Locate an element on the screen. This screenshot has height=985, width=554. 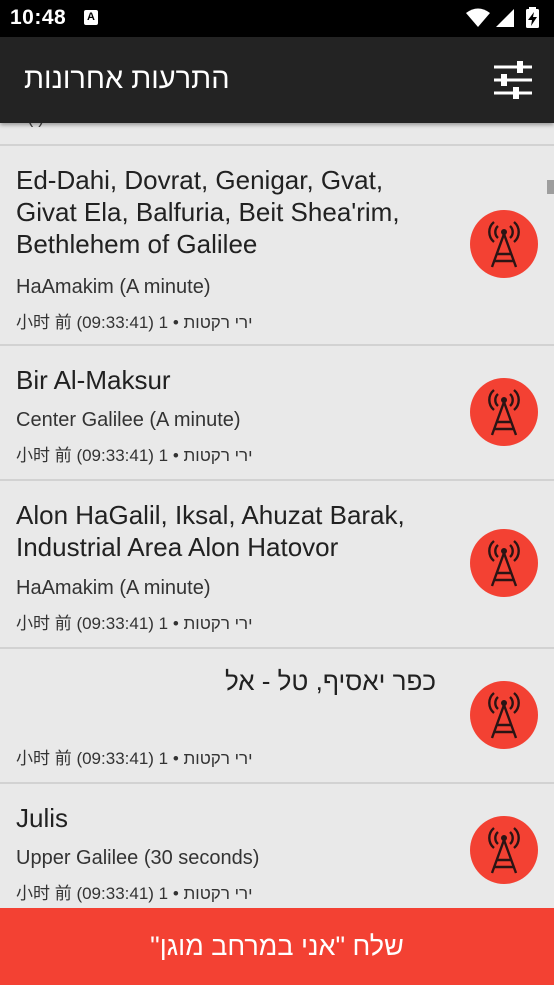
battery-charging-icon is located at coordinates (532, 17).